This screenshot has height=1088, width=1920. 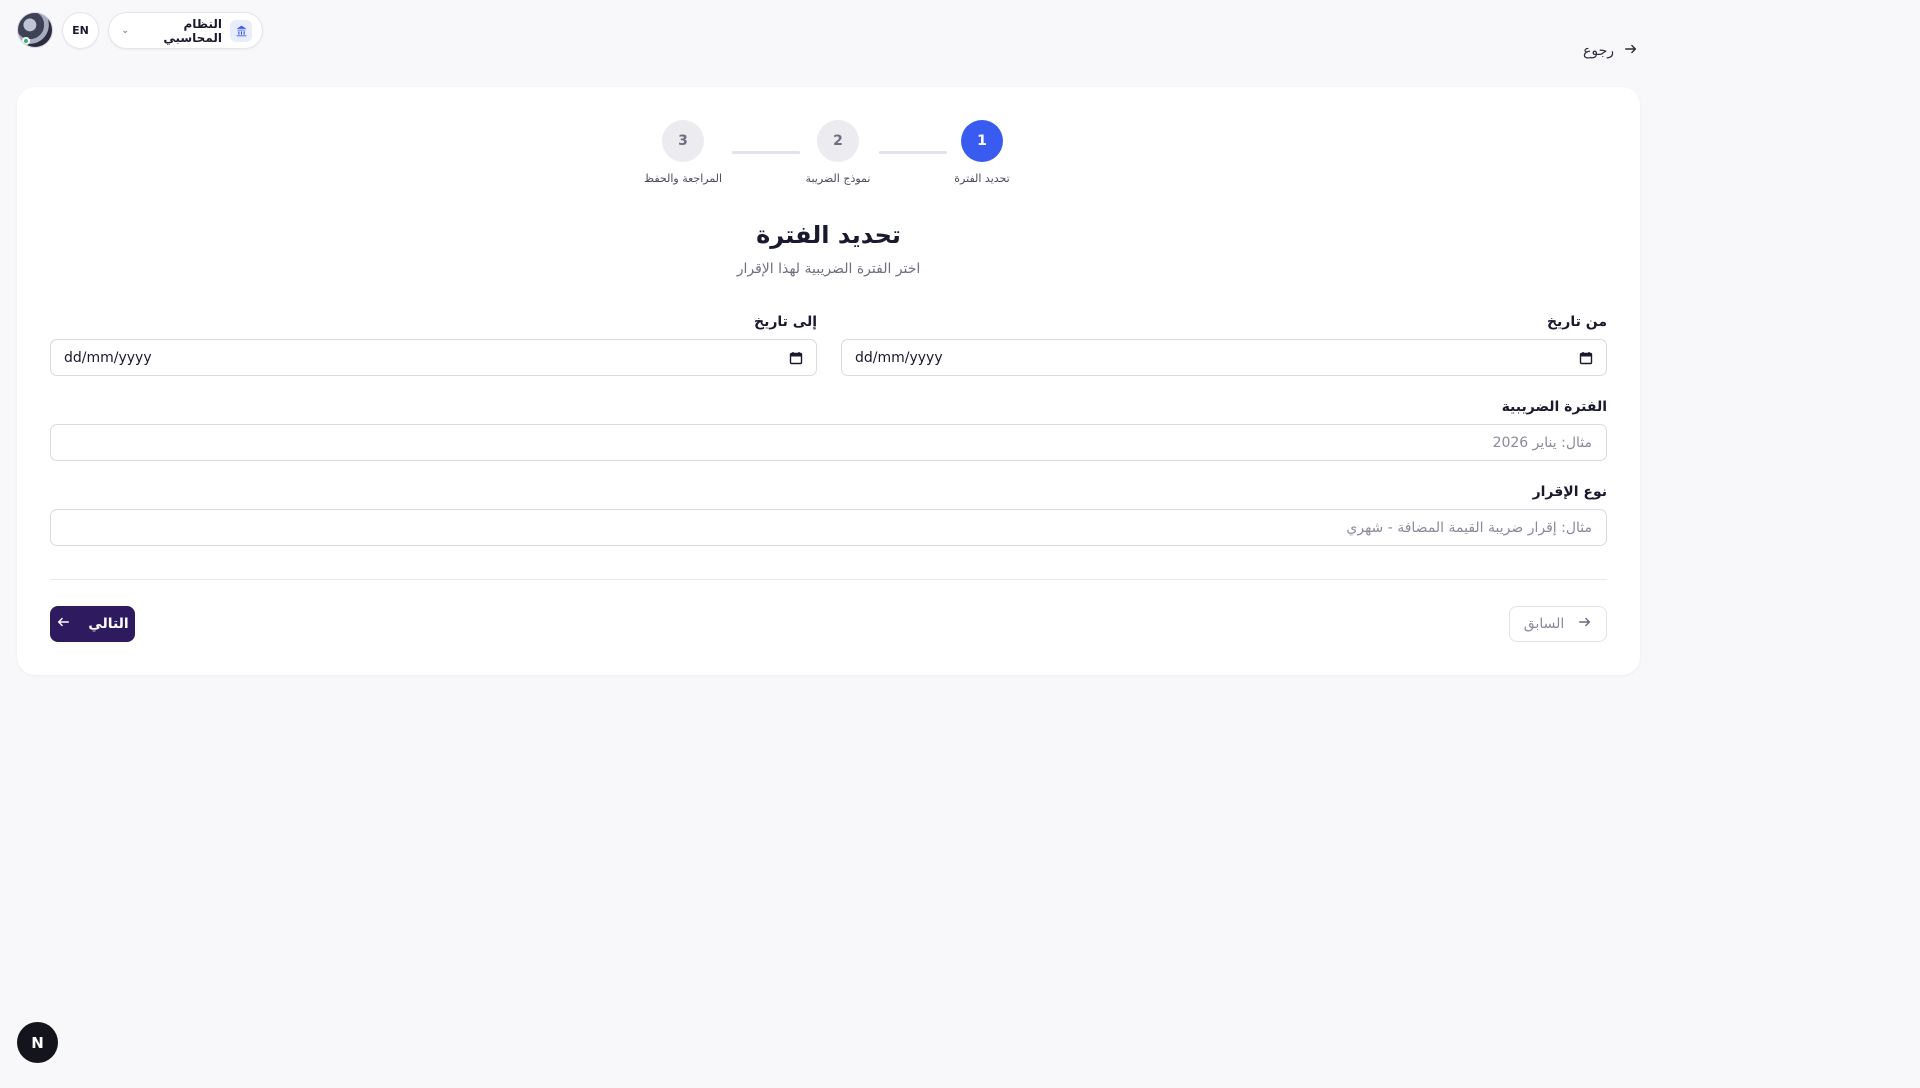 What do you see at coordinates (1599, 51) in the screenshot?
I see `back-link-label: رجوع` at bounding box center [1599, 51].